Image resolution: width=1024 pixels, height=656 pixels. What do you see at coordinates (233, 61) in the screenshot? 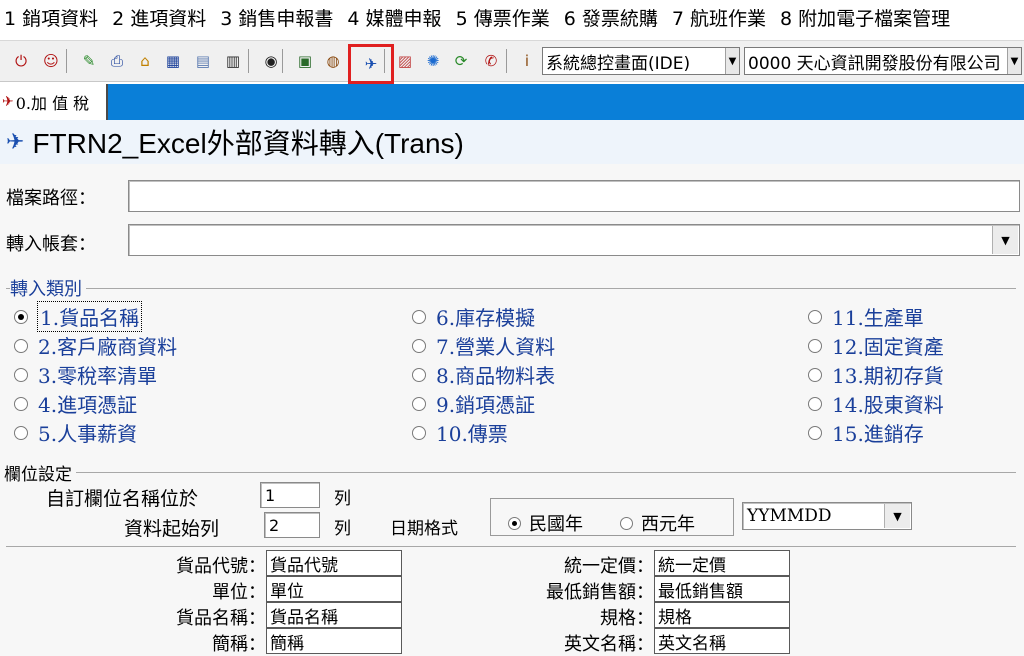
I see `calculator-icon: ▥` at bounding box center [233, 61].